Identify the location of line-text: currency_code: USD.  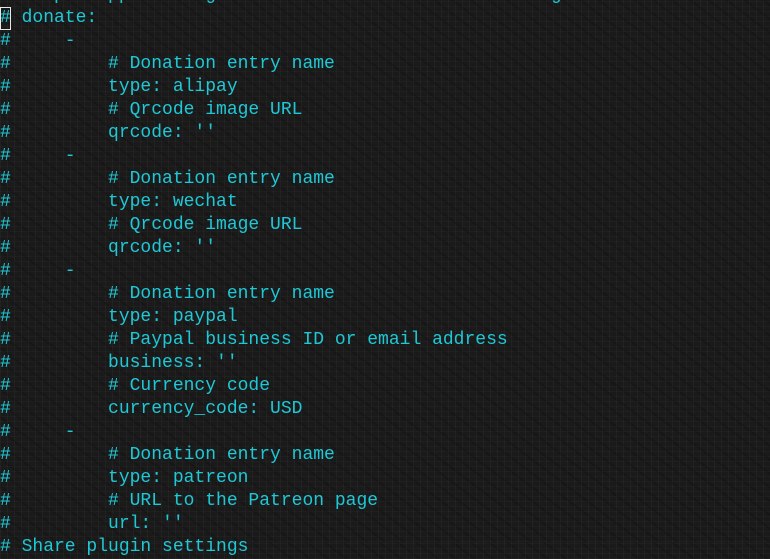
(156, 409).